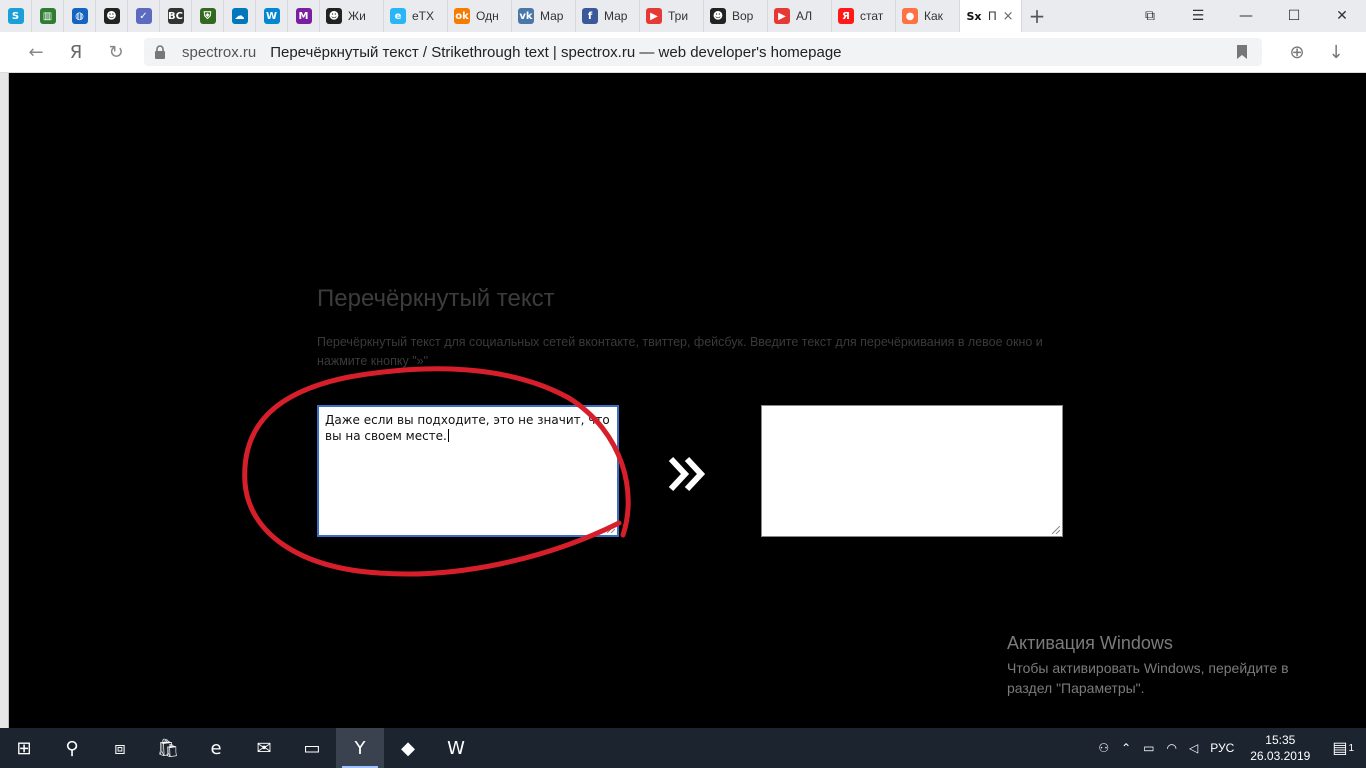 The height and width of the screenshot is (768, 1366). I want to click on new-tab-button: +, so click(1037, 16).